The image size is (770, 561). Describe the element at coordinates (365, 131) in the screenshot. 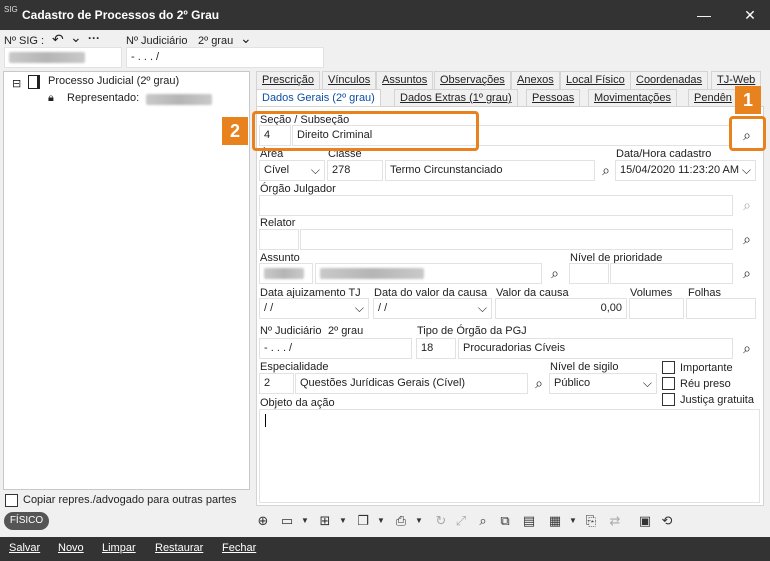

I see `highlight-secao` at that location.